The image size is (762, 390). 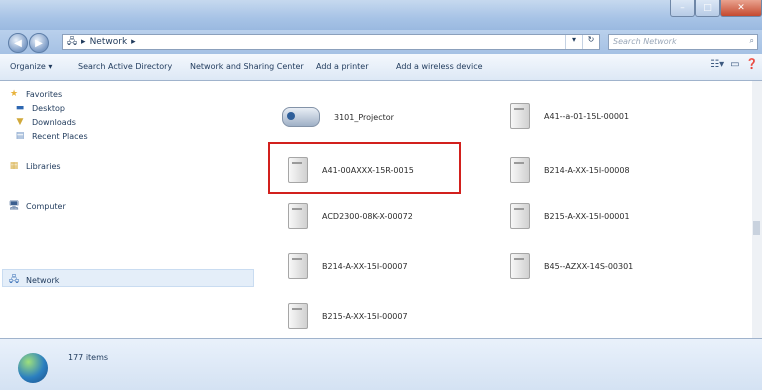 I want to click on preview-pane-icon: ▭, so click(x=734, y=64).